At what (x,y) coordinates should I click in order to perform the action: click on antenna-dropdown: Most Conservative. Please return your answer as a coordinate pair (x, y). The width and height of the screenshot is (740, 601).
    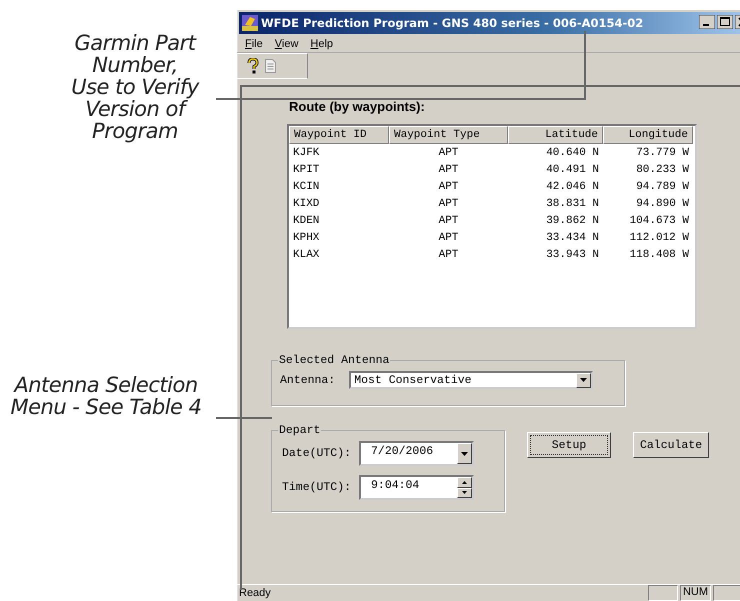
    Looking at the image, I should click on (471, 380).